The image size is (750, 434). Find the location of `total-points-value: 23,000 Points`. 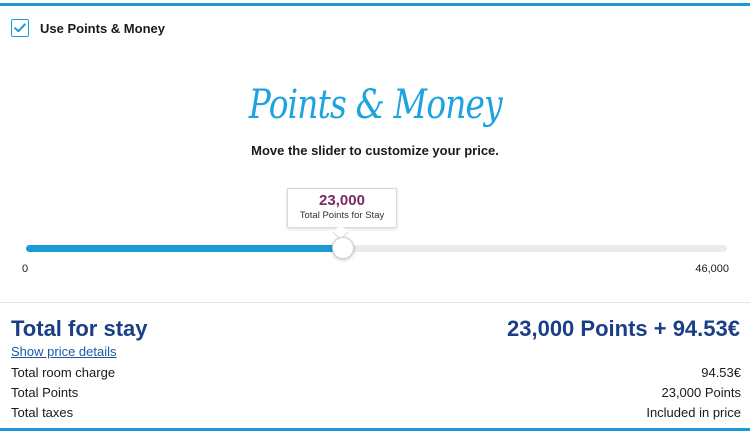

total-points-value: 23,000 Points is located at coordinates (701, 392).